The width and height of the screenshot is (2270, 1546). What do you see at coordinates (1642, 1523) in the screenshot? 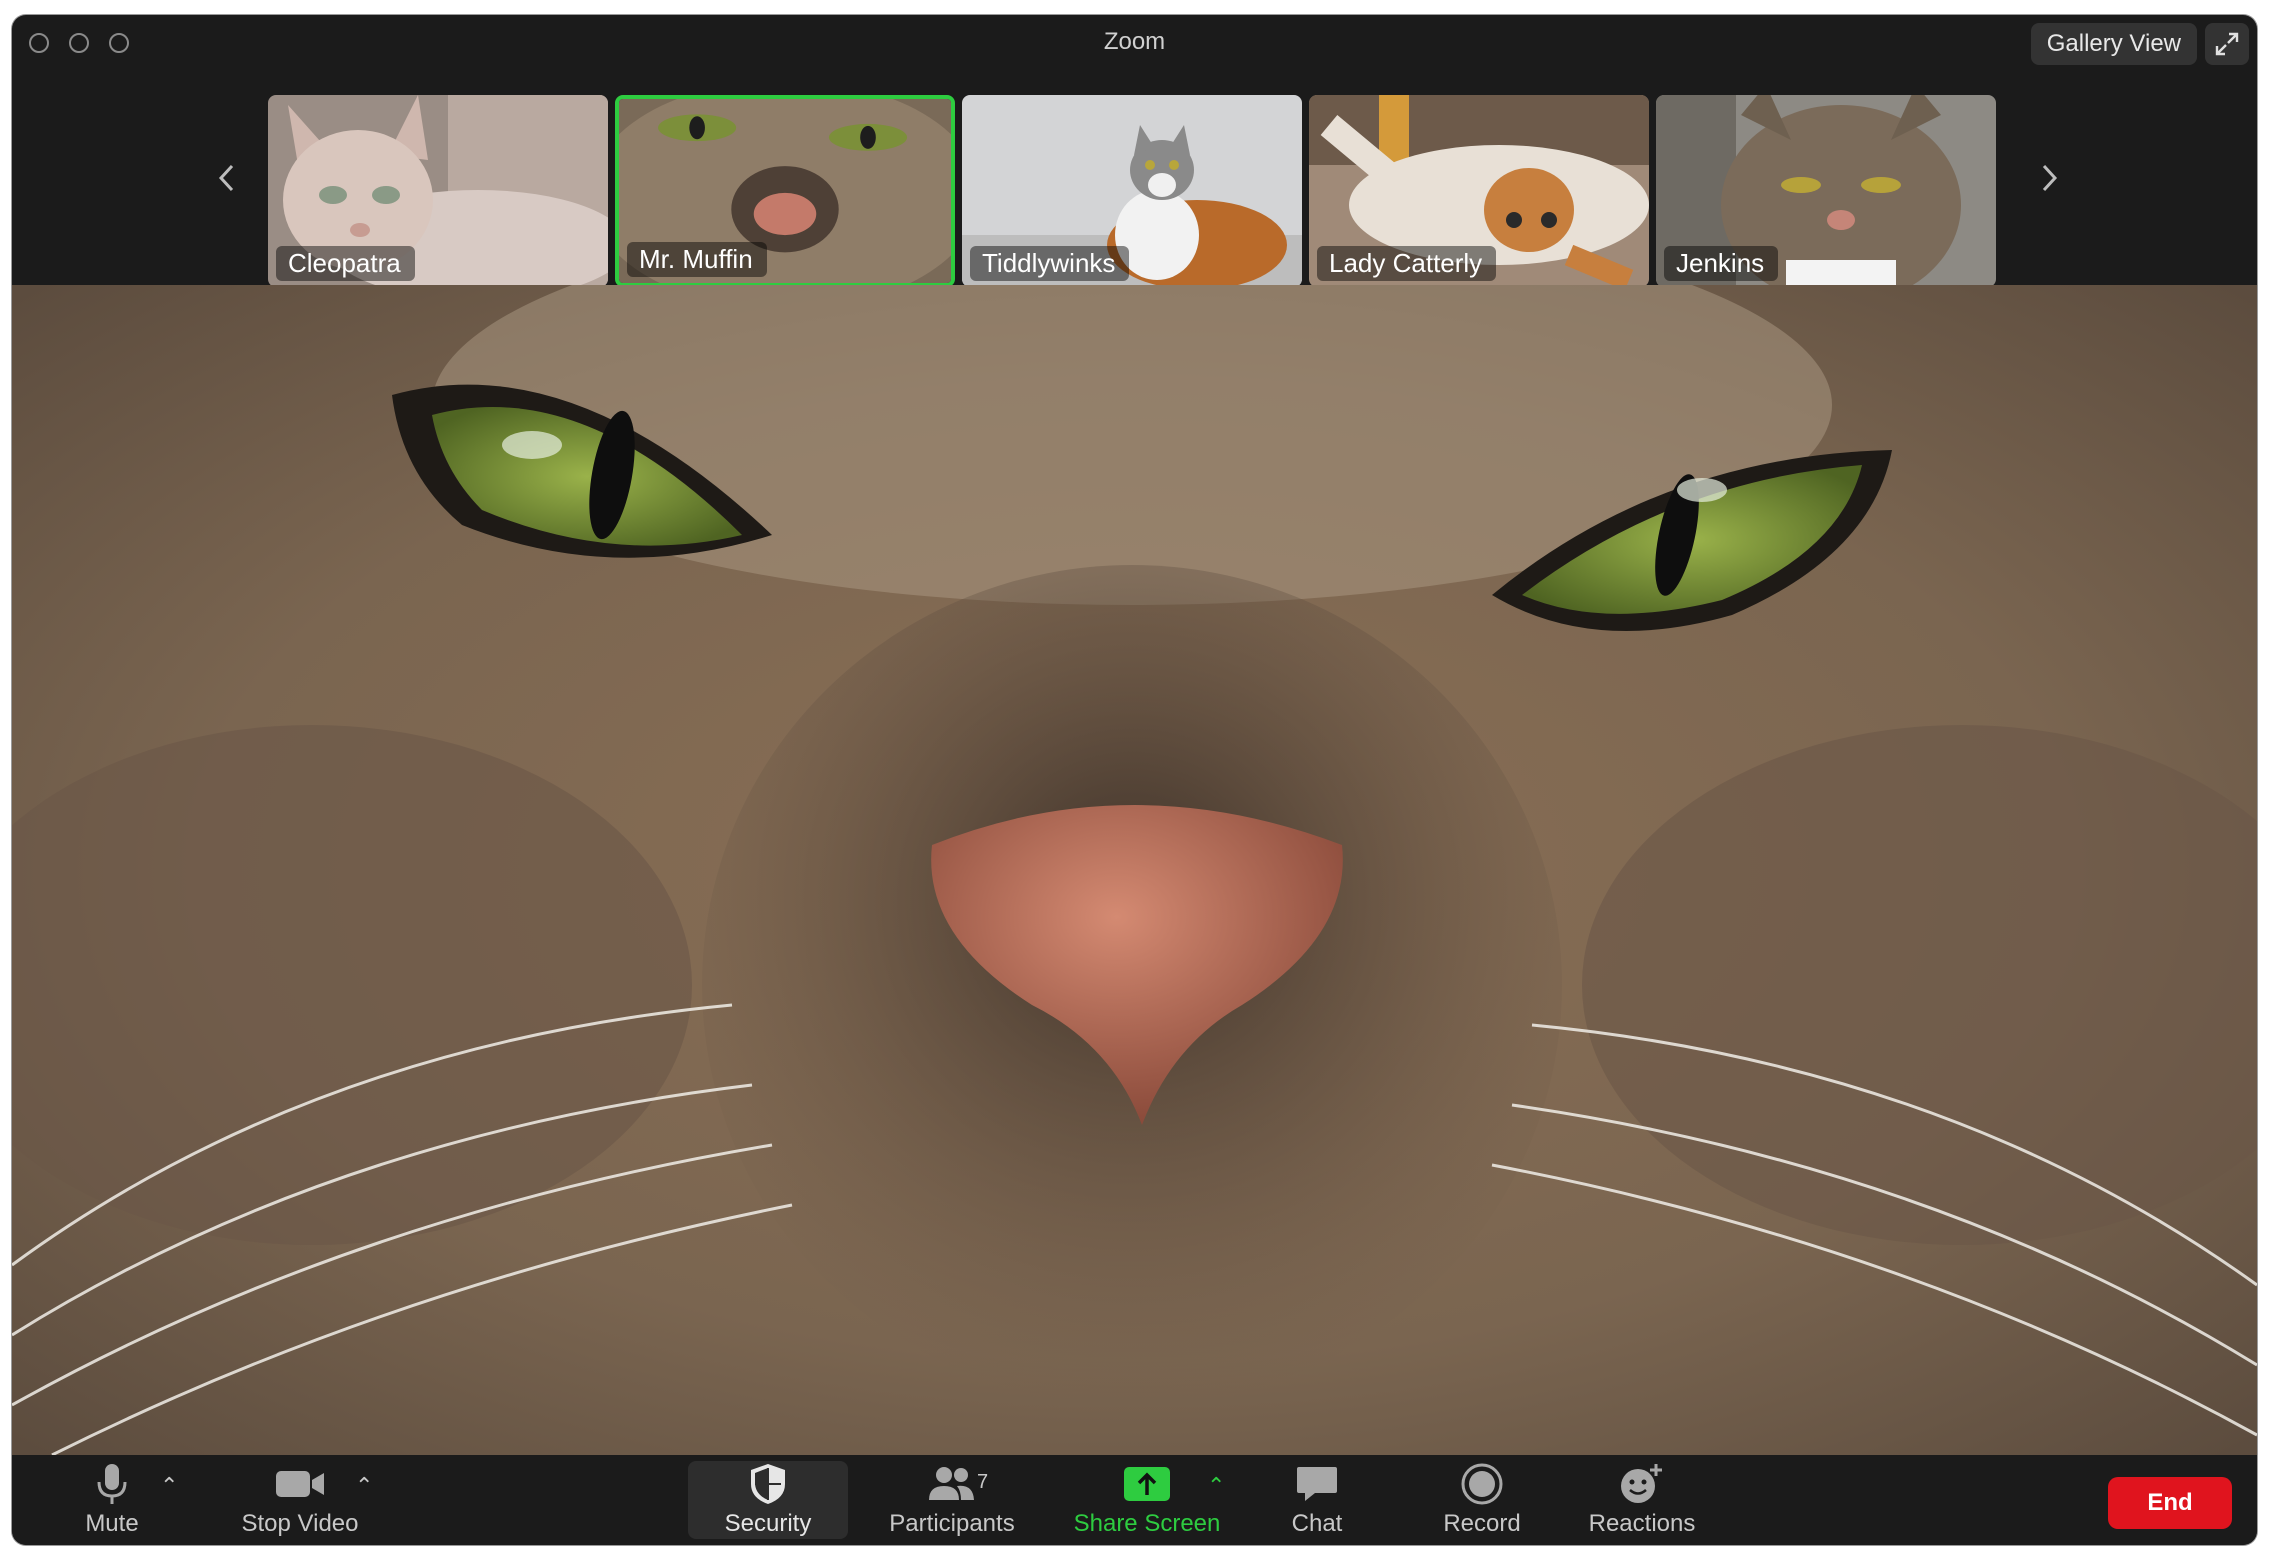
I see `reactions-label: Reactions` at bounding box center [1642, 1523].